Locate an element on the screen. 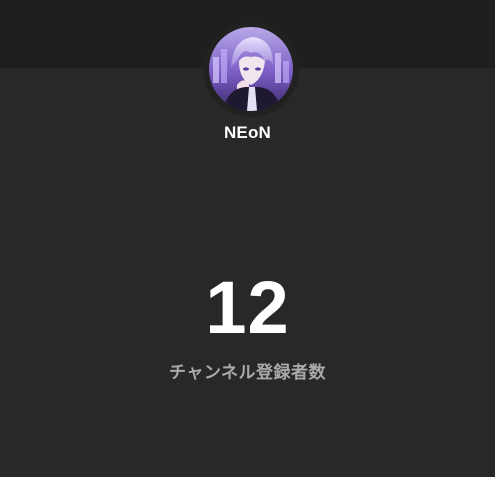 This screenshot has width=495, height=477. subscriber-label: チャンネル登録者数 is located at coordinates (247, 372).